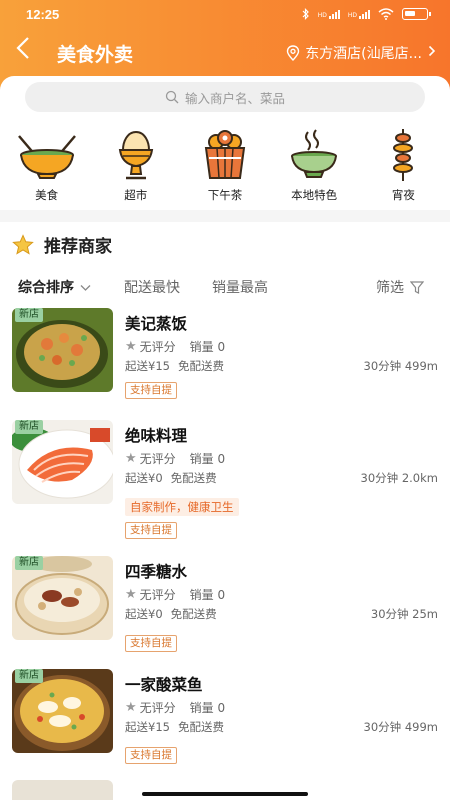 The width and height of the screenshot is (450, 800). What do you see at coordinates (432, 53) in the screenshot?
I see `chevron-right-icon` at bounding box center [432, 53].